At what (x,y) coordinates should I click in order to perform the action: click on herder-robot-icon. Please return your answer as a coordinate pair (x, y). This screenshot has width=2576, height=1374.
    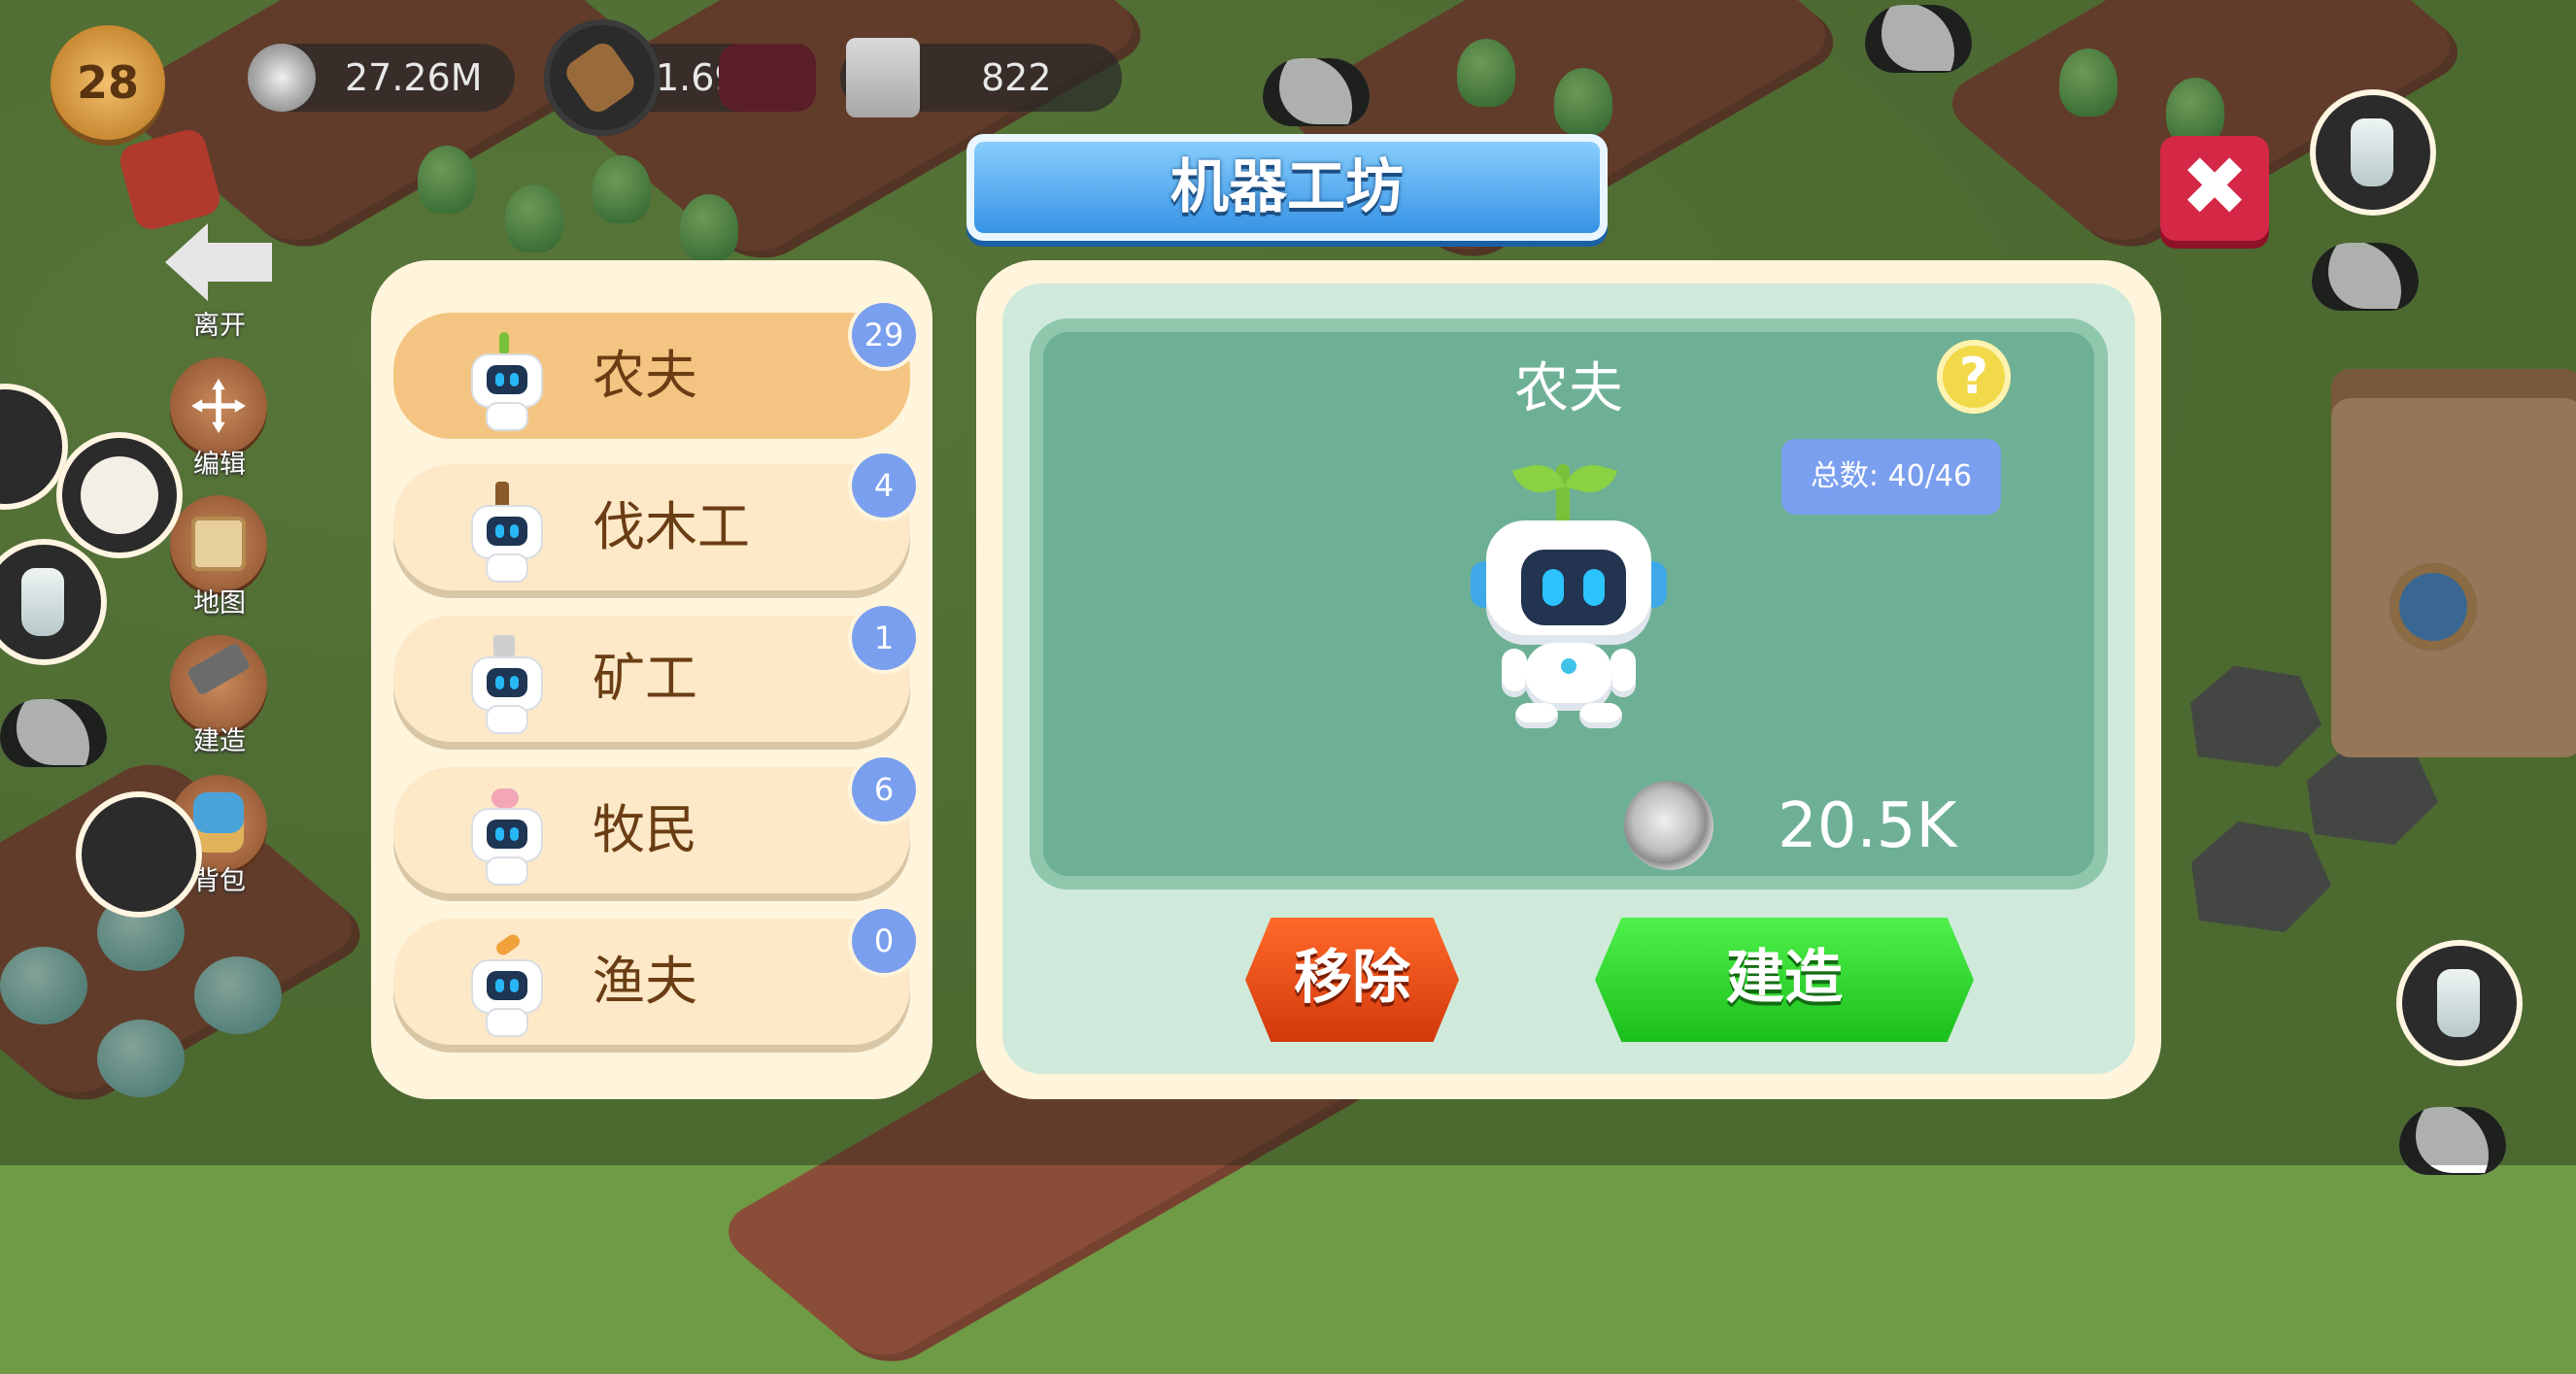
    Looking at the image, I should click on (505, 836).